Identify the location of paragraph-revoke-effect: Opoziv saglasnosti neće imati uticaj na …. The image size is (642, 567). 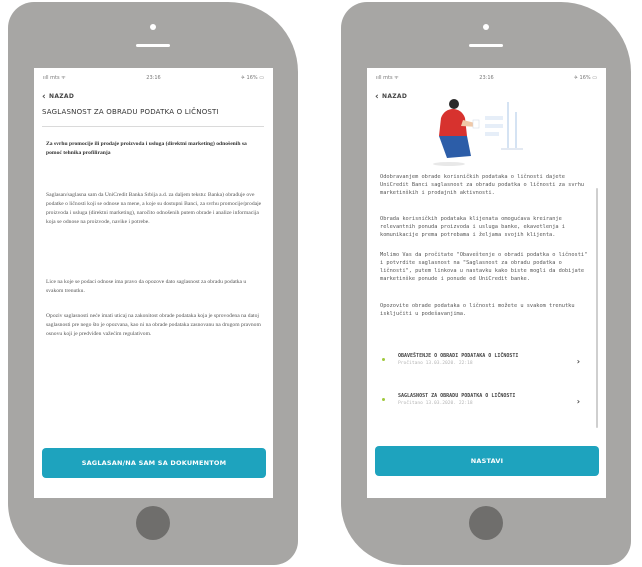
(153, 325).